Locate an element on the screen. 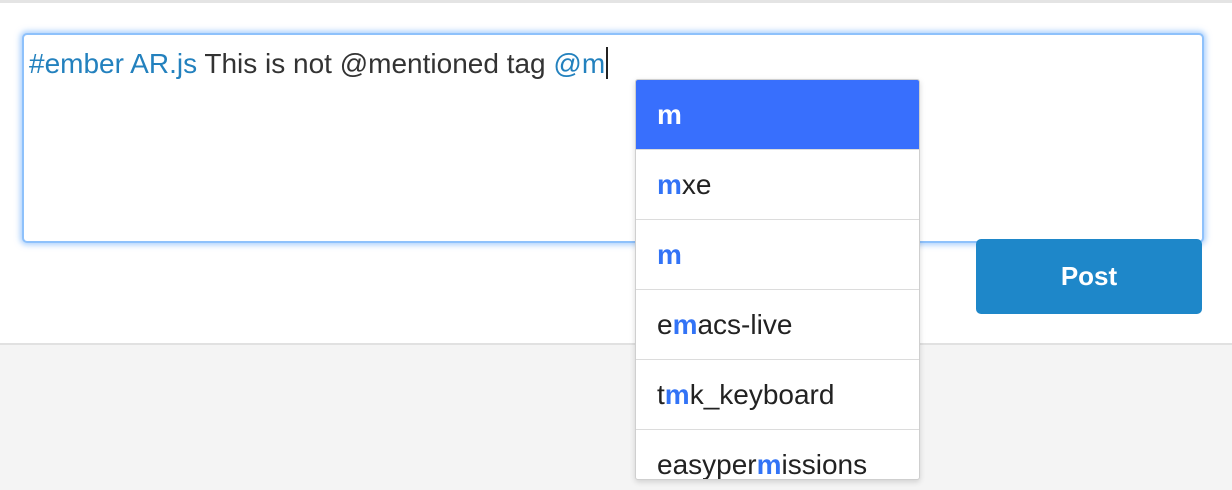  mention-token: @m is located at coordinates (579, 63).